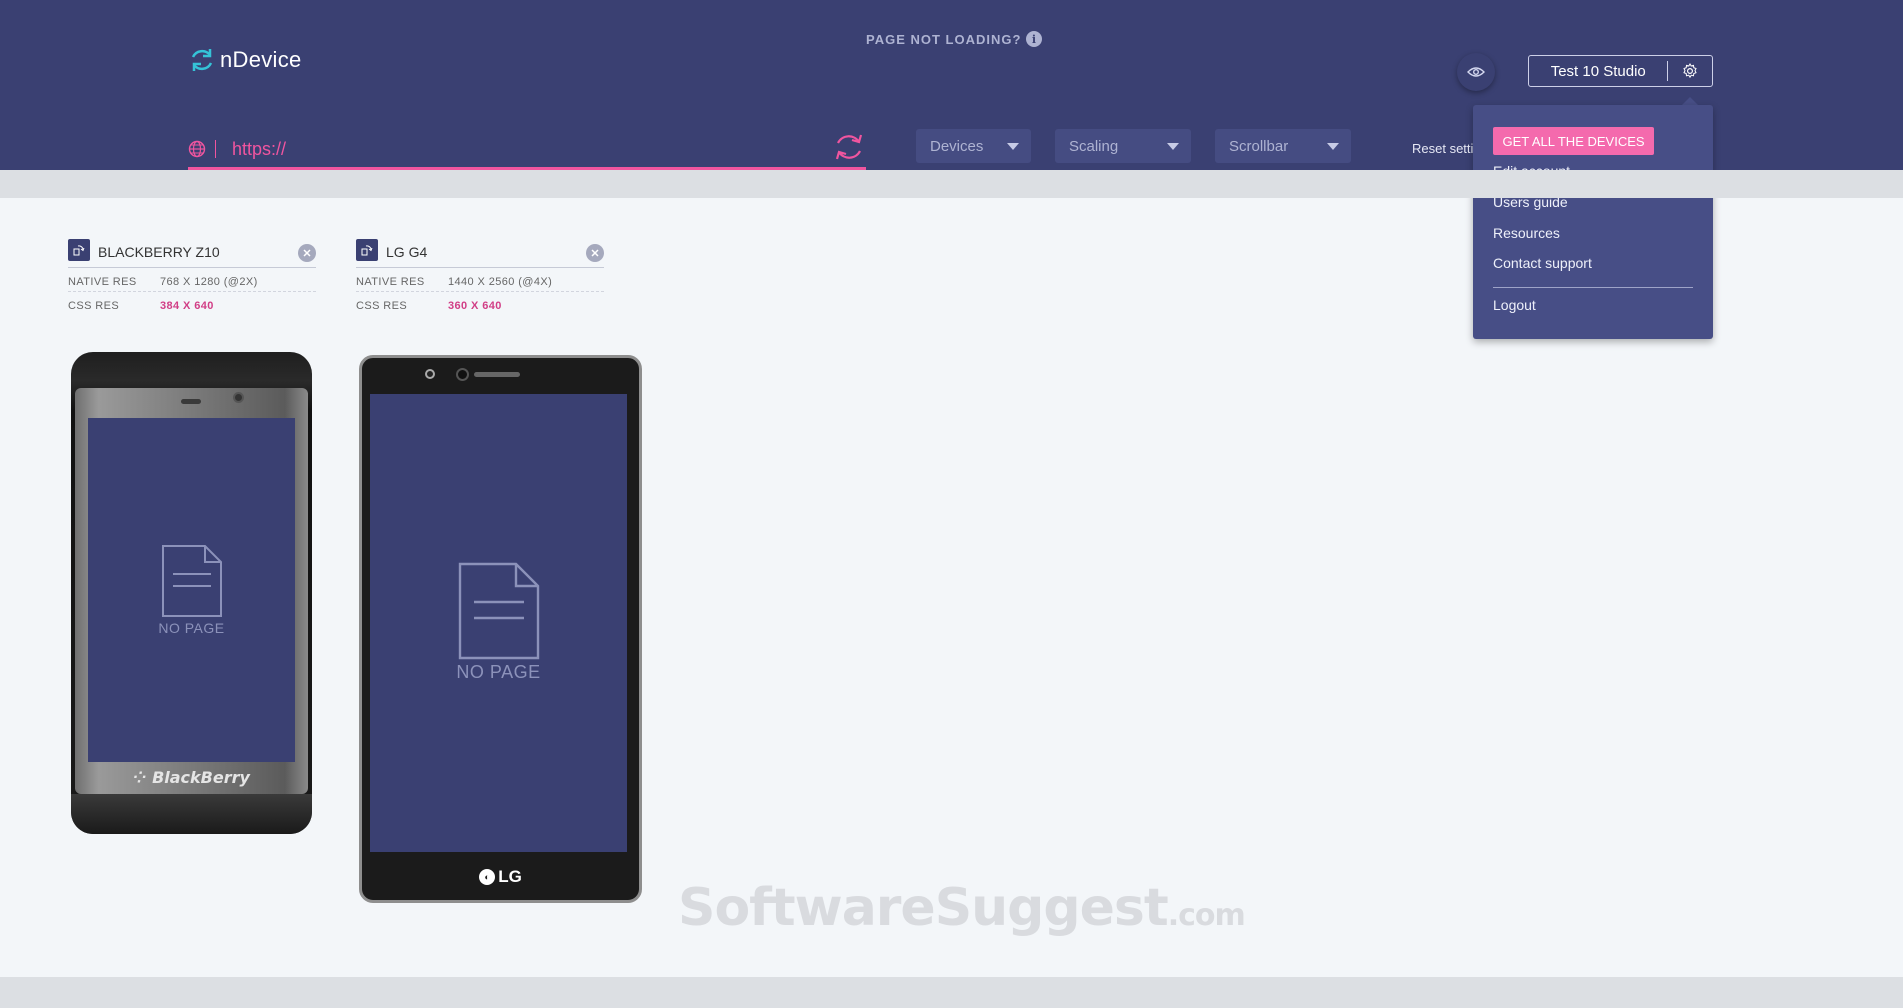  What do you see at coordinates (923, 908) in the screenshot?
I see `watermark-main: SoftwareSuggest` at bounding box center [923, 908].